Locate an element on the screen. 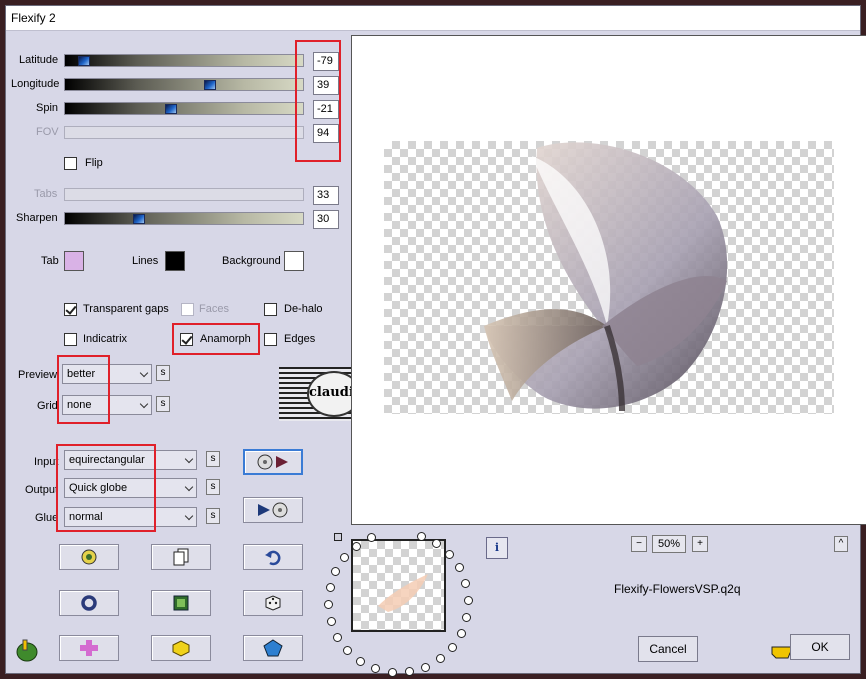  grid-s-button: s is located at coordinates (163, 404).